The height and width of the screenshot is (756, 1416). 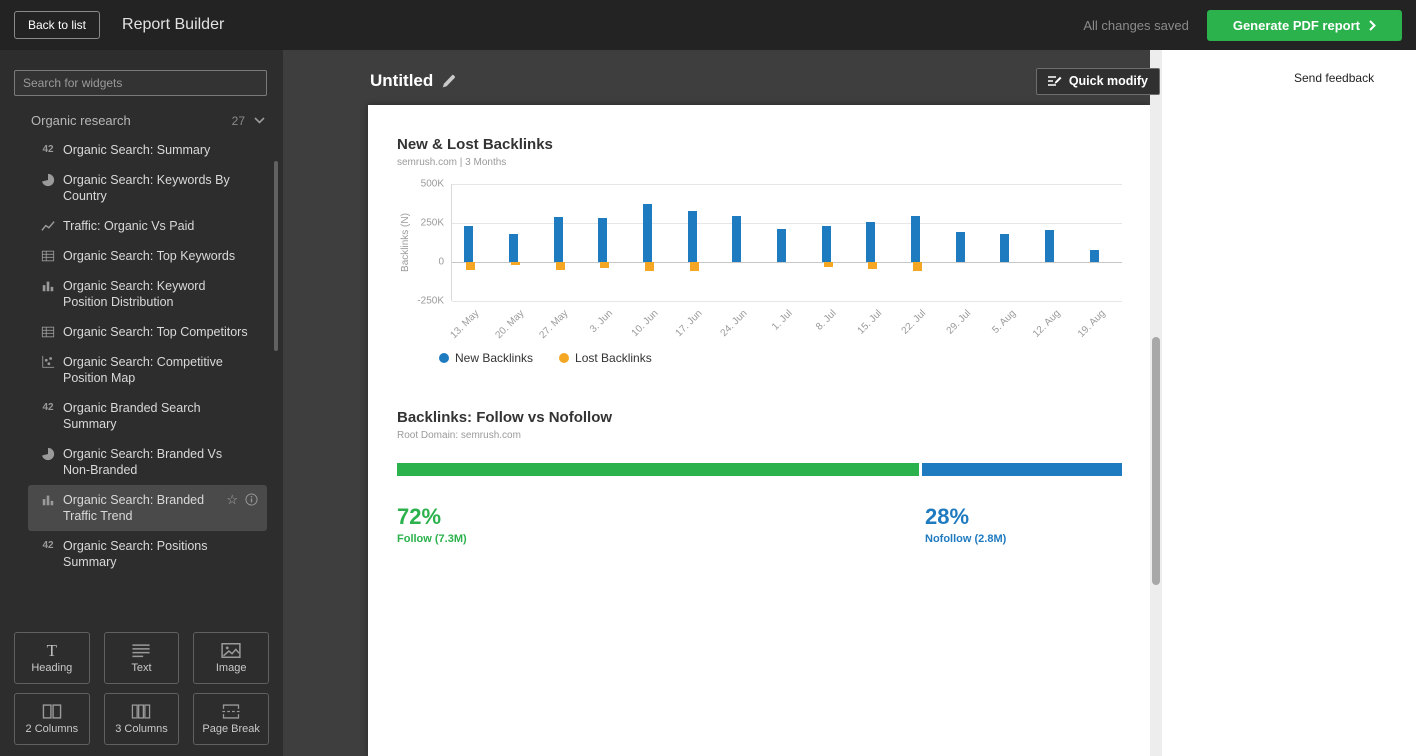 I want to click on y-tick-label: -250K, so click(x=430, y=301).